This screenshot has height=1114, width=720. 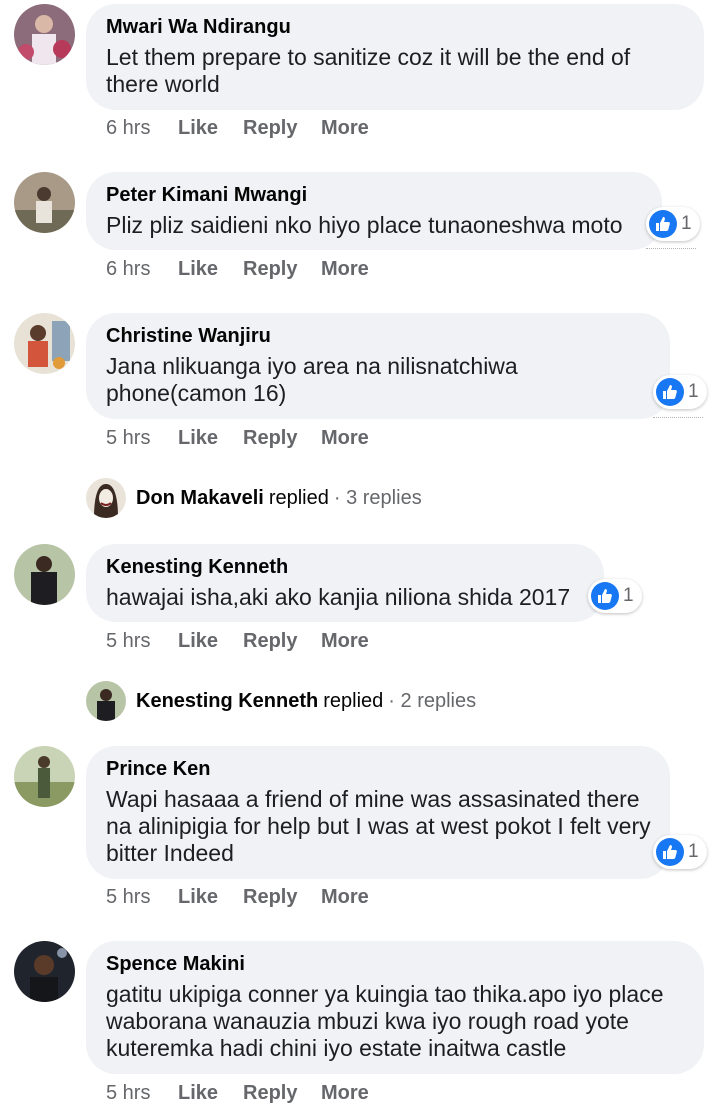 What do you see at coordinates (432, 700) in the screenshot?
I see `reply-count: · 2 replies` at bounding box center [432, 700].